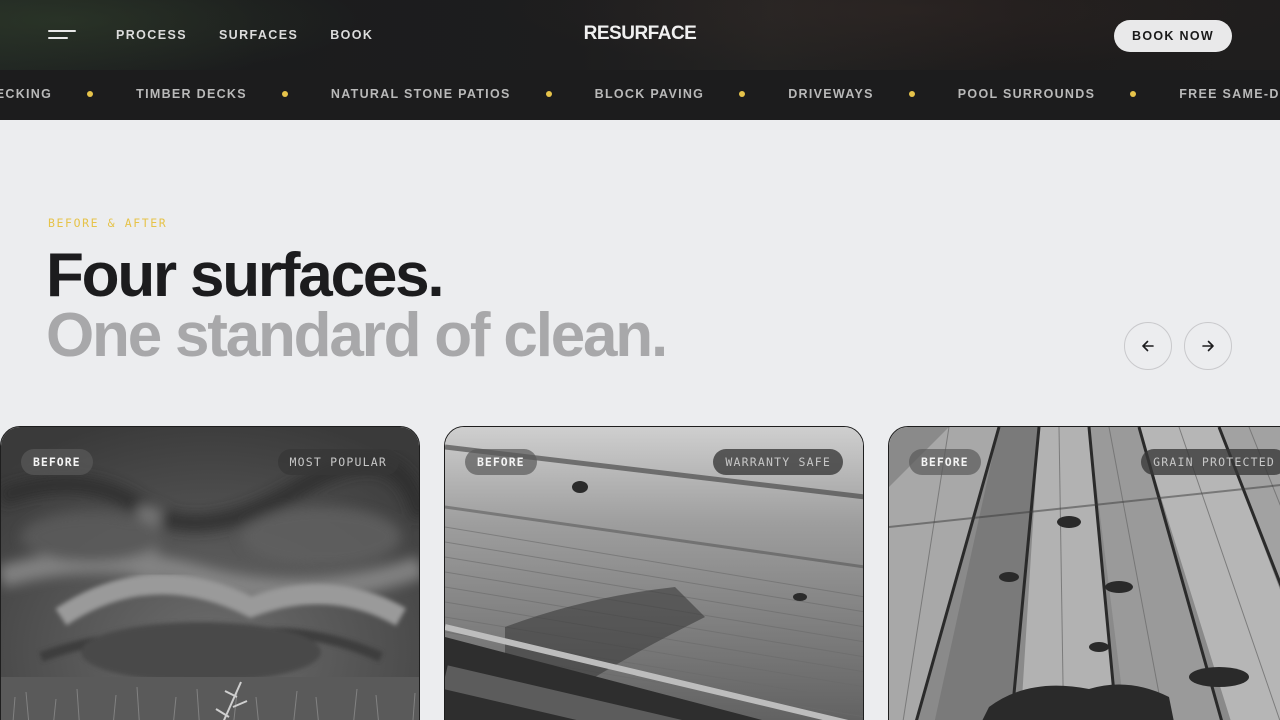  Describe the element at coordinates (1210, 462) in the screenshot. I see `card-tag-badge: GRAIN PROTECTED` at that location.